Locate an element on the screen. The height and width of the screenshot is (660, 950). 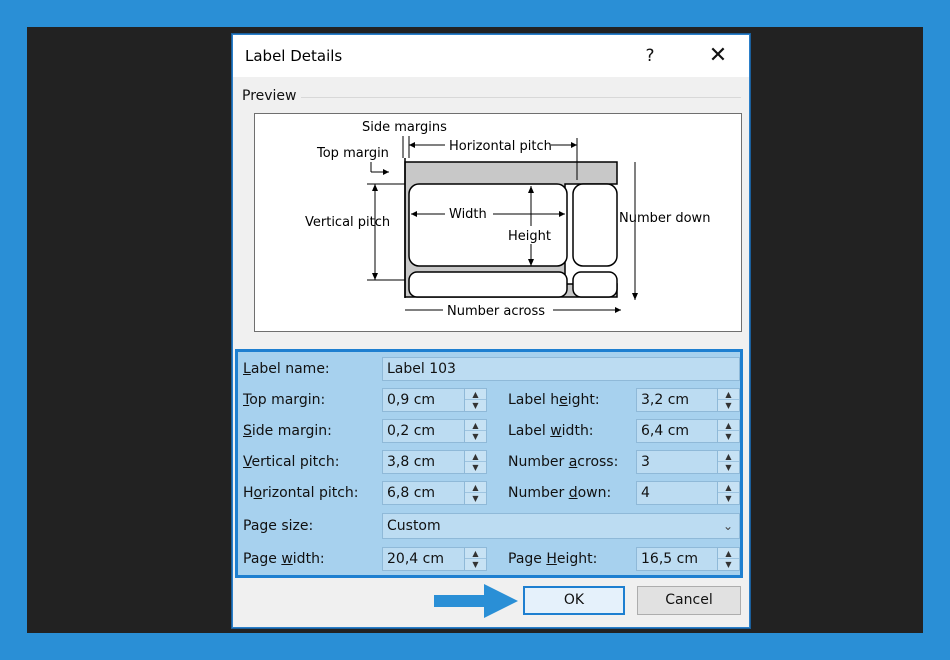
top-margin-label: Top margin: is located at coordinates (284, 400).